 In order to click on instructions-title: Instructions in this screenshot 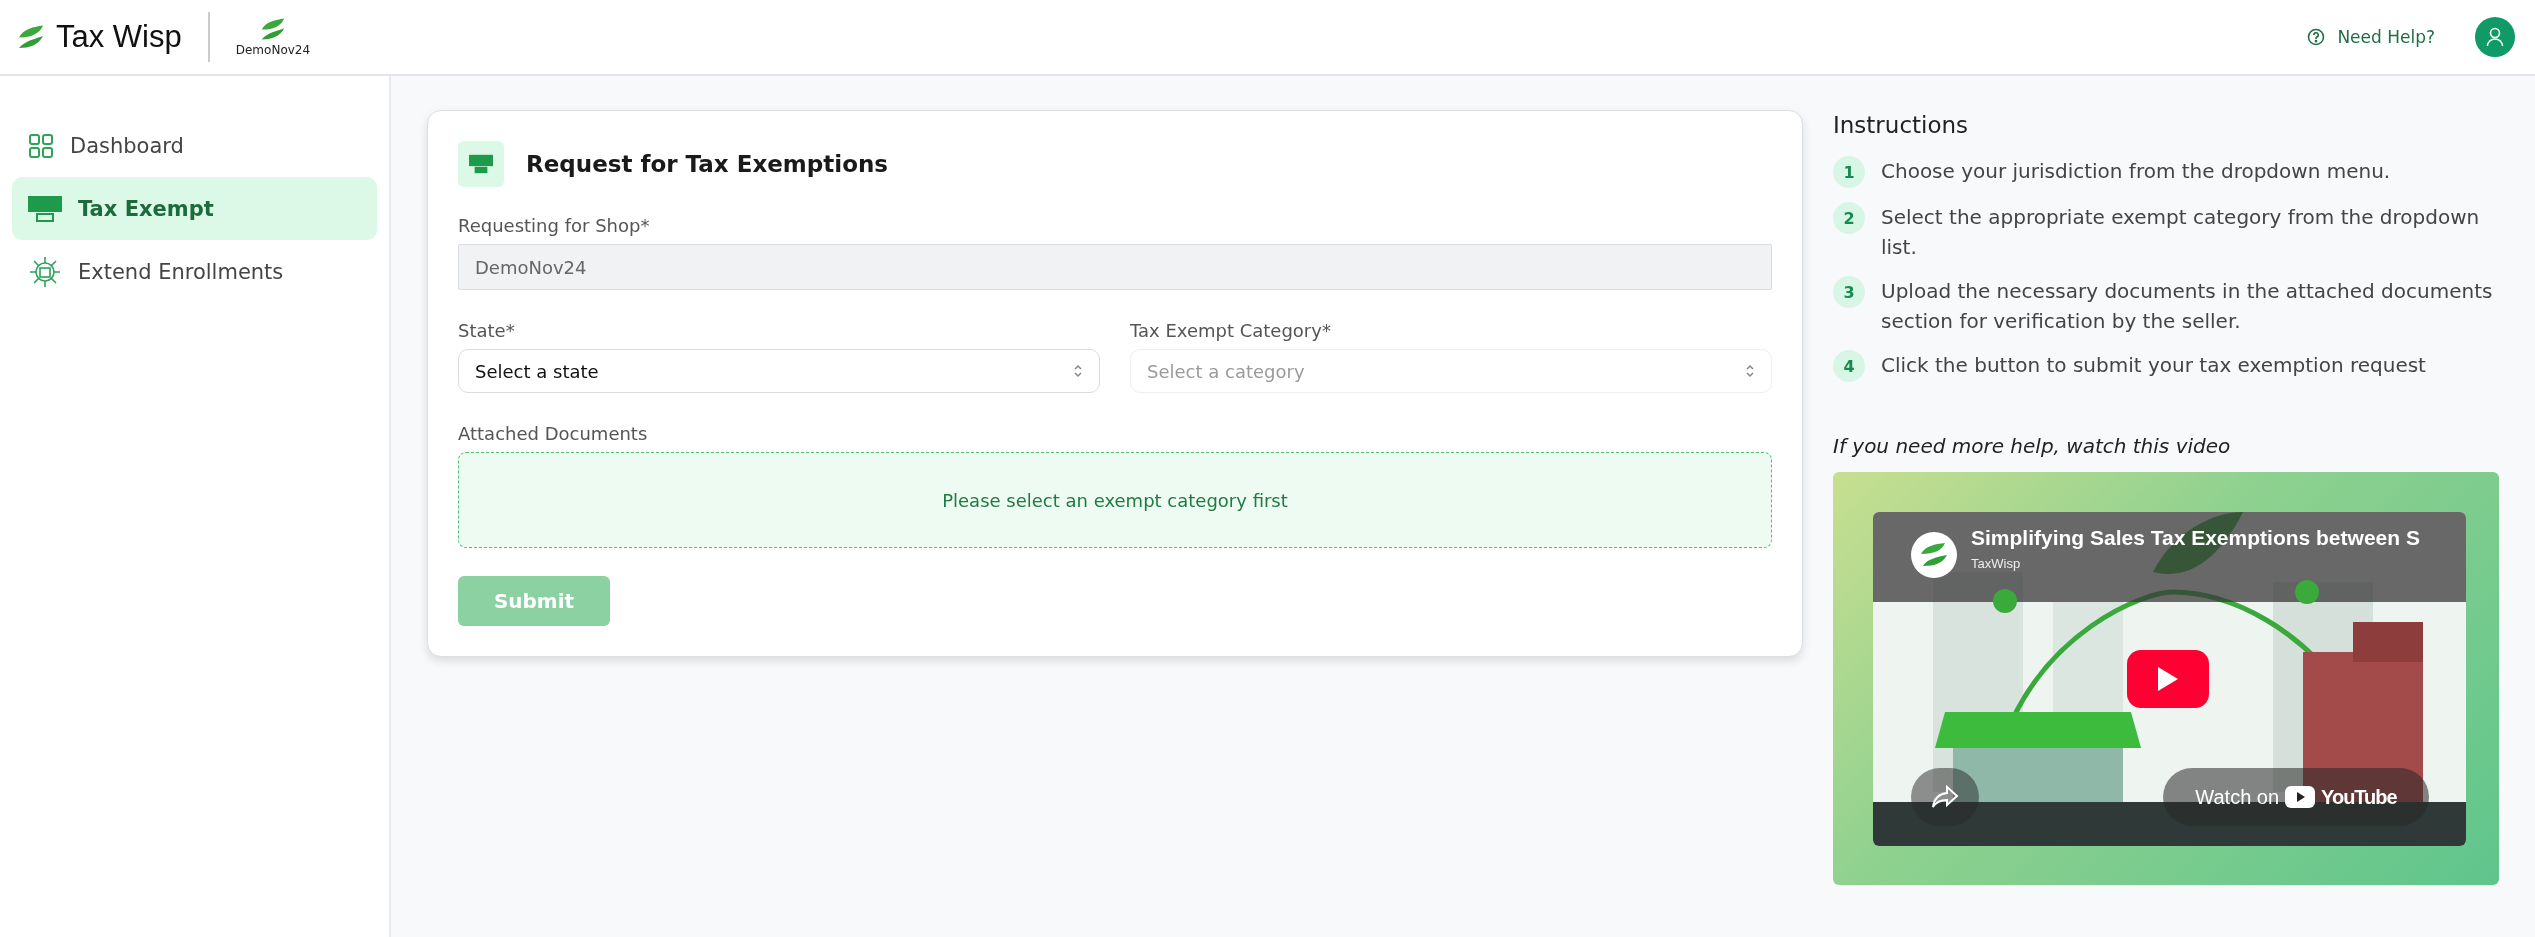, I will do `click(1901, 125)`.